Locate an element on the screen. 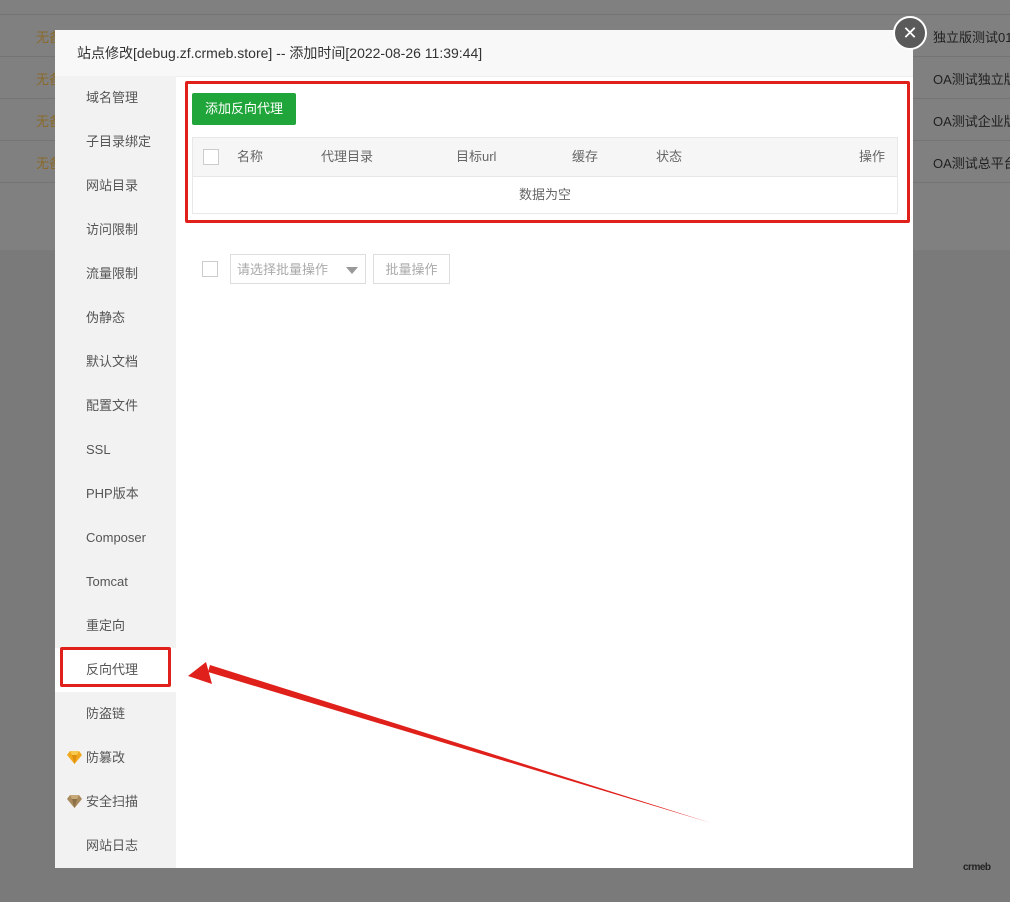  watermark-logo: crmeb is located at coordinates (977, 867).